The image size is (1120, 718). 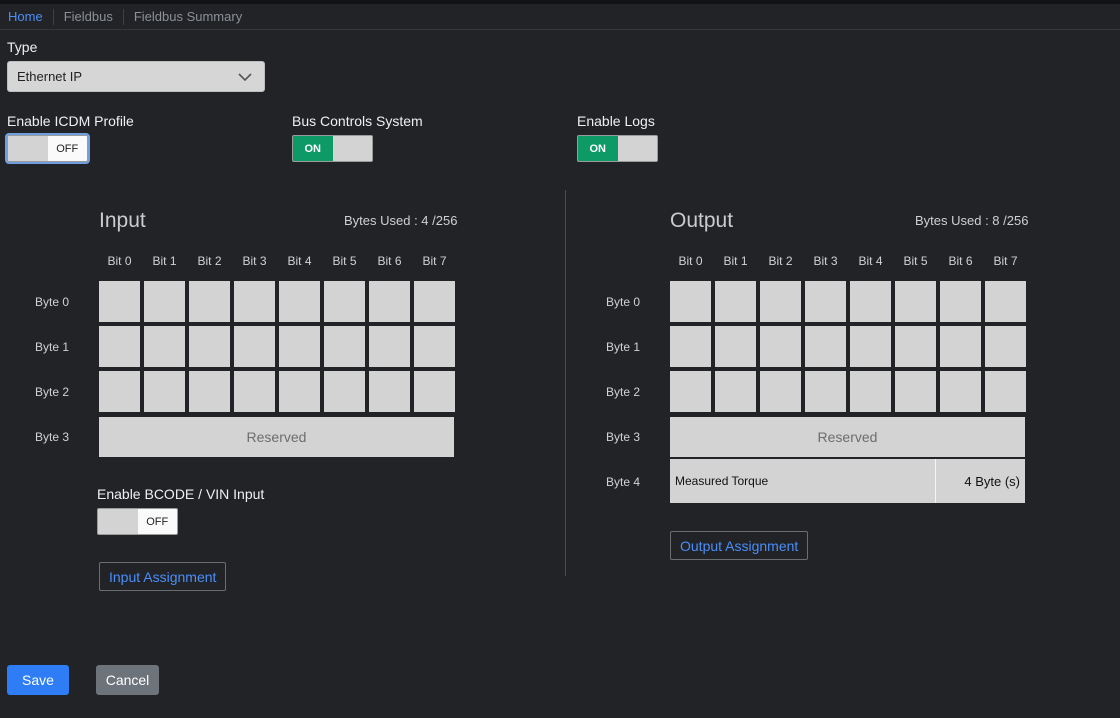 What do you see at coordinates (825, 261) in the screenshot?
I see `bit-header: Bit 3` at bounding box center [825, 261].